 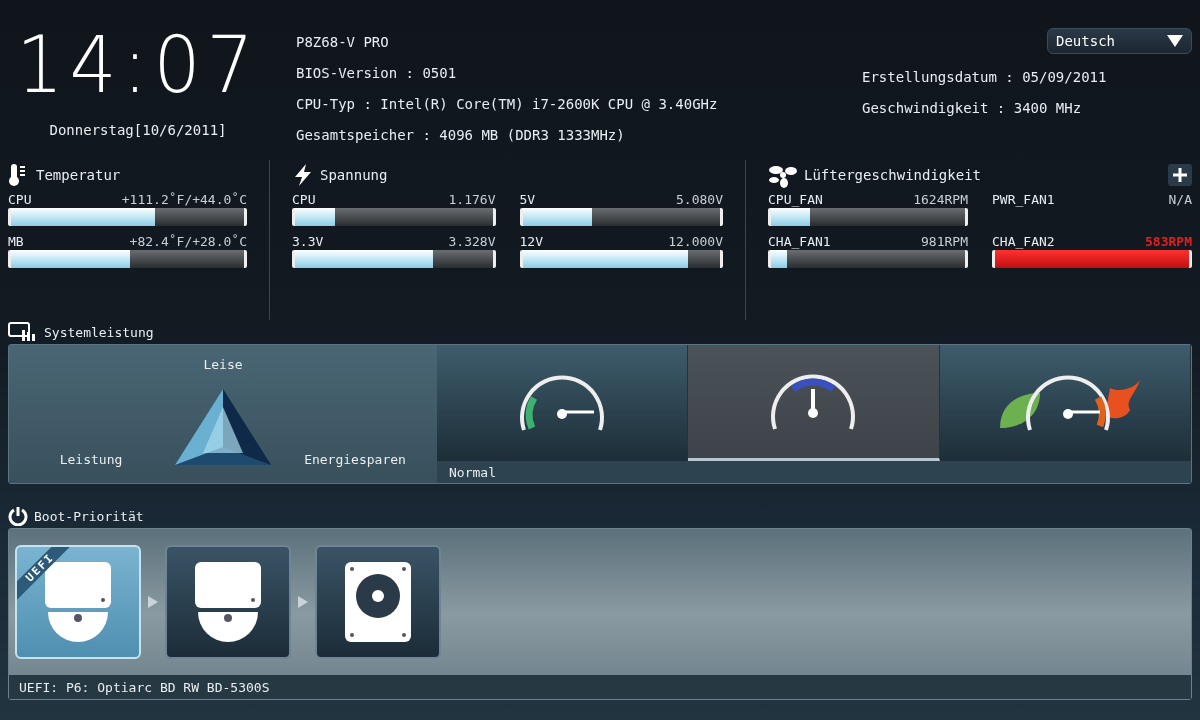 I want to click on language-dropdown: Deutsch, so click(x=1119, y=41).